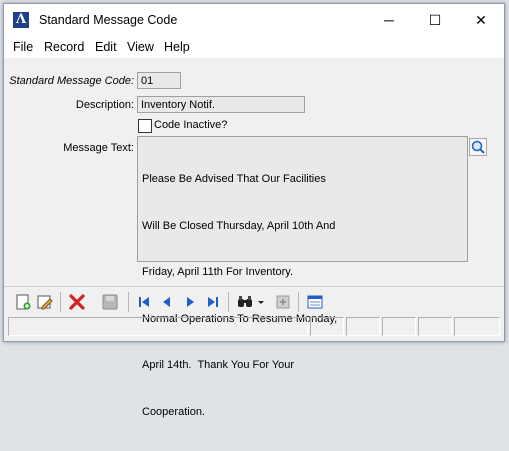  What do you see at coordinates (315, 302) in the screenshot?
I see `layout-icon` at bounding box center [315, 302].